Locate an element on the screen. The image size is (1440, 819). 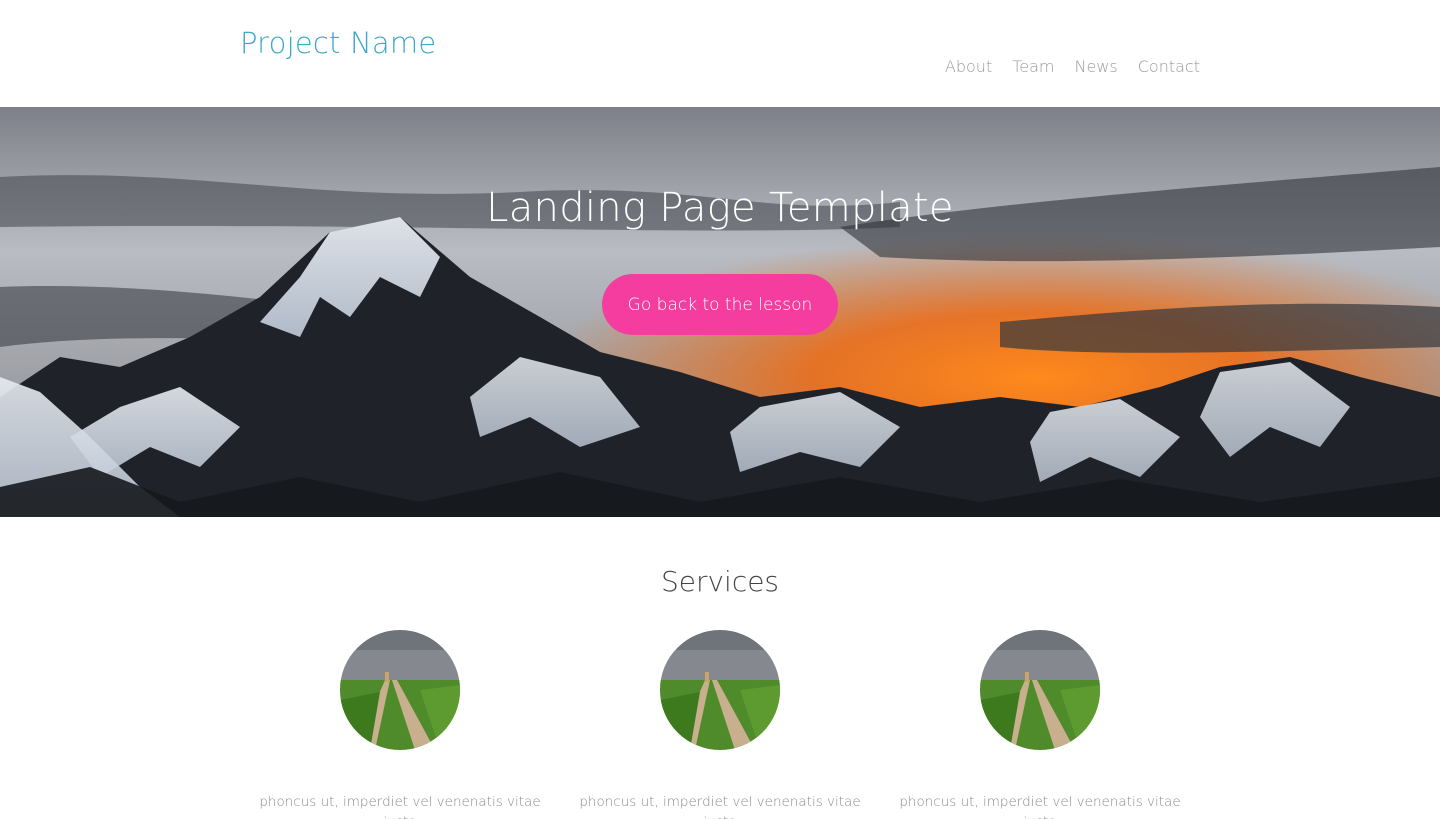
nav-news-link: News is located at coordinates (1096, 66).